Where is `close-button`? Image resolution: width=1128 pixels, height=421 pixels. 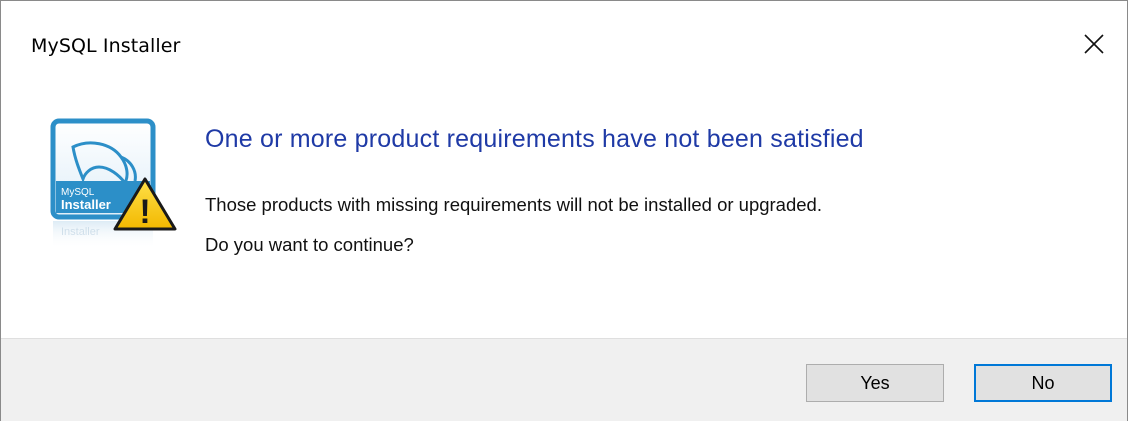
close-button is located at coordinates (1094, 44).